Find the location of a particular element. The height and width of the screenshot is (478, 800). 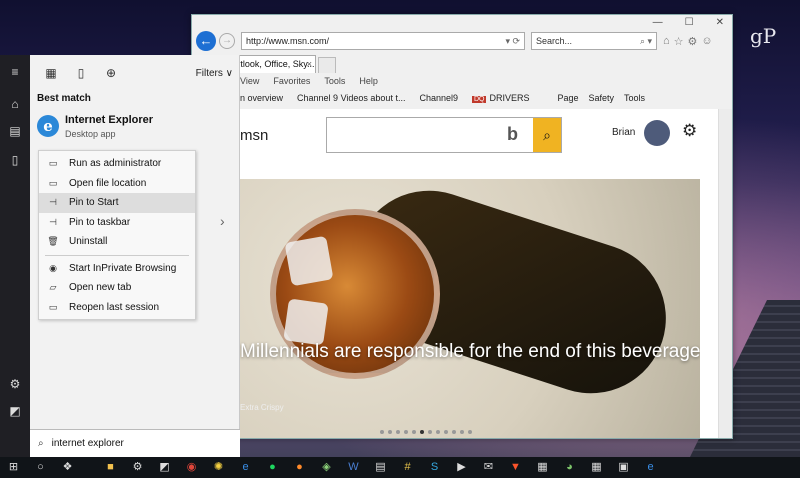

favorites-star-icon: ☆ is located at coordinates (679, 41).